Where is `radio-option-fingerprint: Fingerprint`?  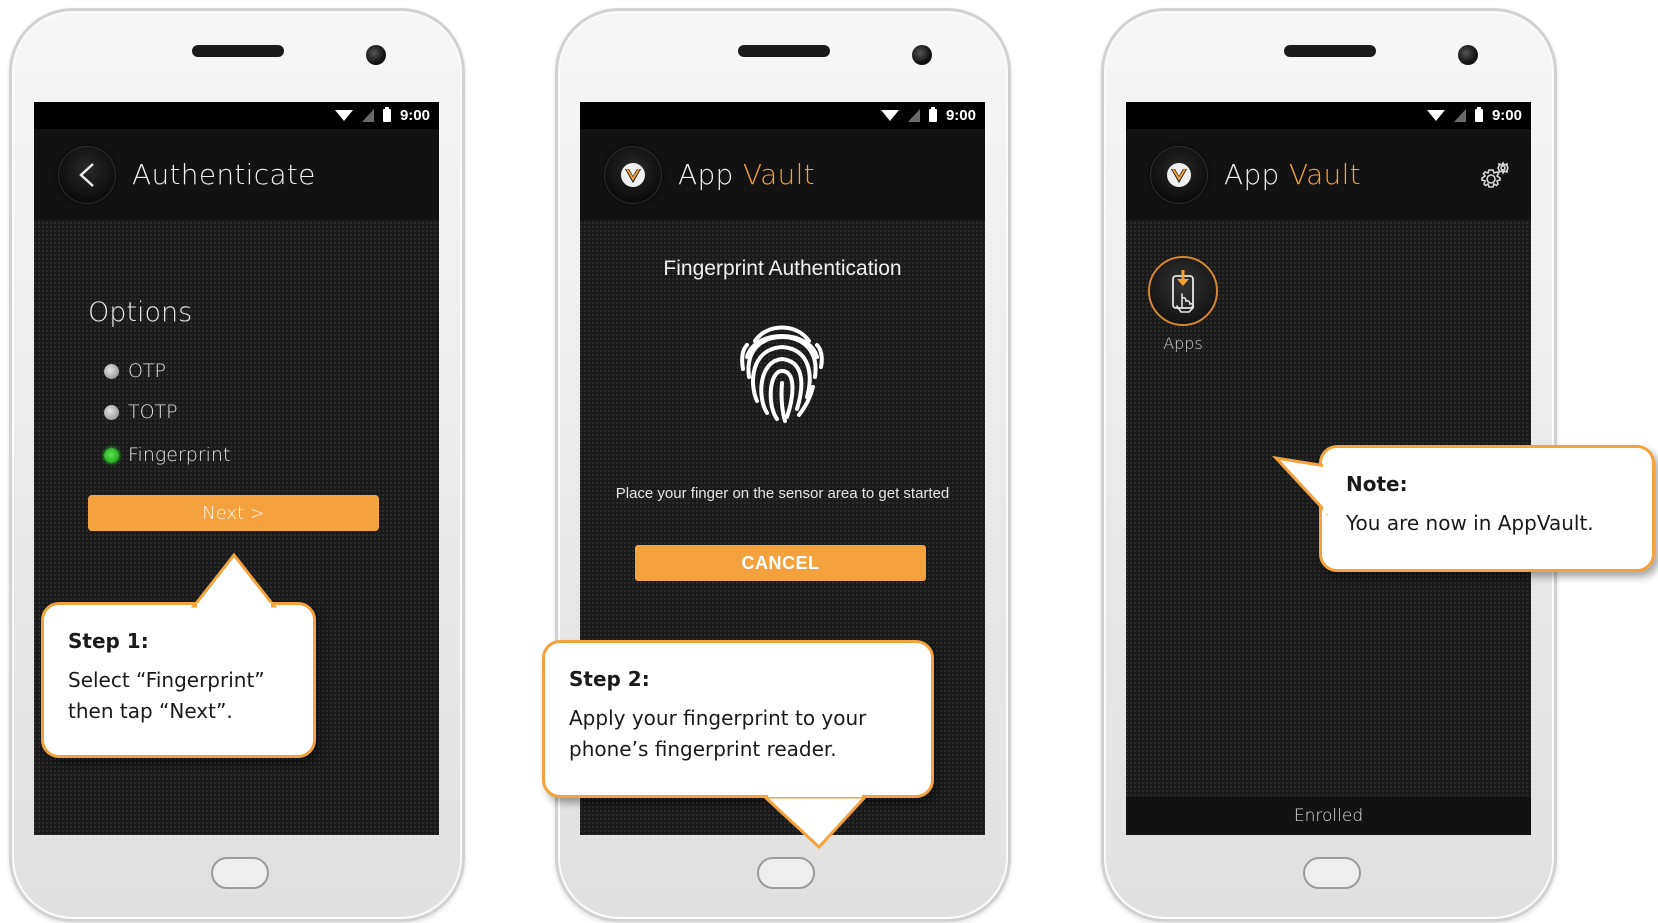
radio-option-fingerprint: Fingerprint is located at coordinates (167, 455).